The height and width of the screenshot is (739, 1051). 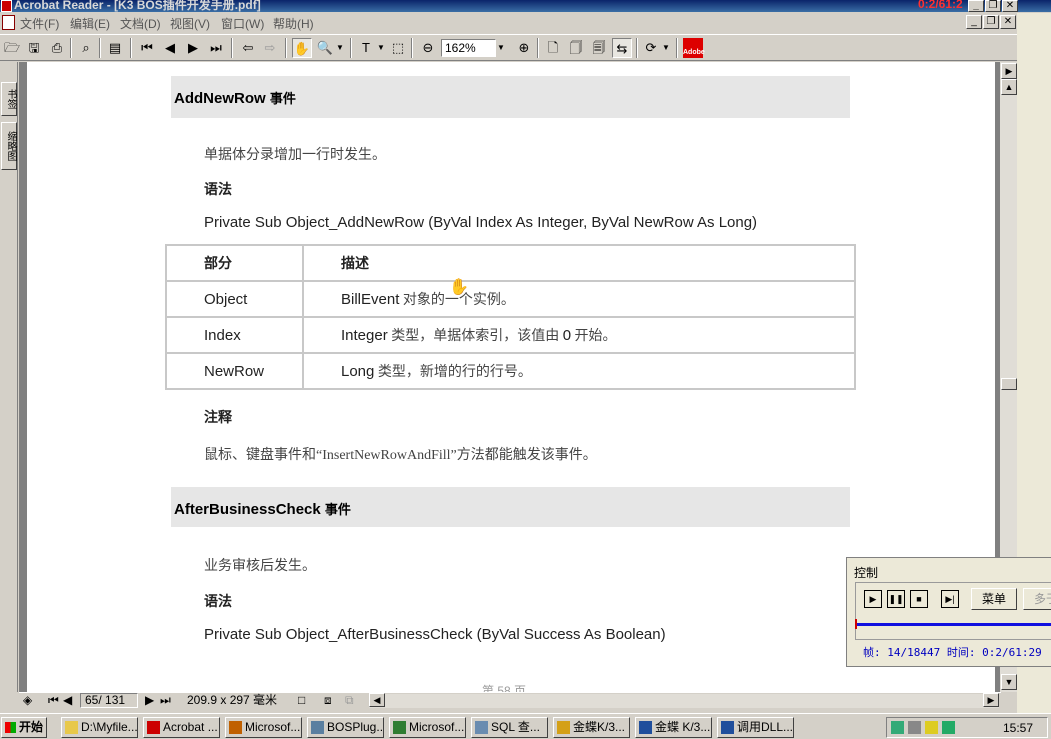 What do you see at coordinates (340, 48) in the screenshot?
I see `zoom-tool-dropdown-icon: ▼` at bounding box center [340, 48].